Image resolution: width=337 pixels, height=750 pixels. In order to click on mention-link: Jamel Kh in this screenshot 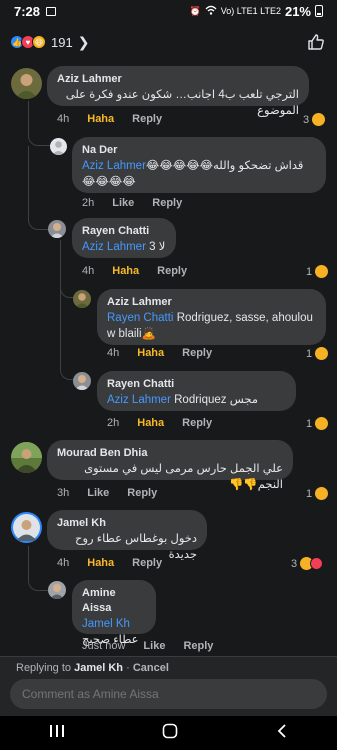, I will do `click(114, 624)`.